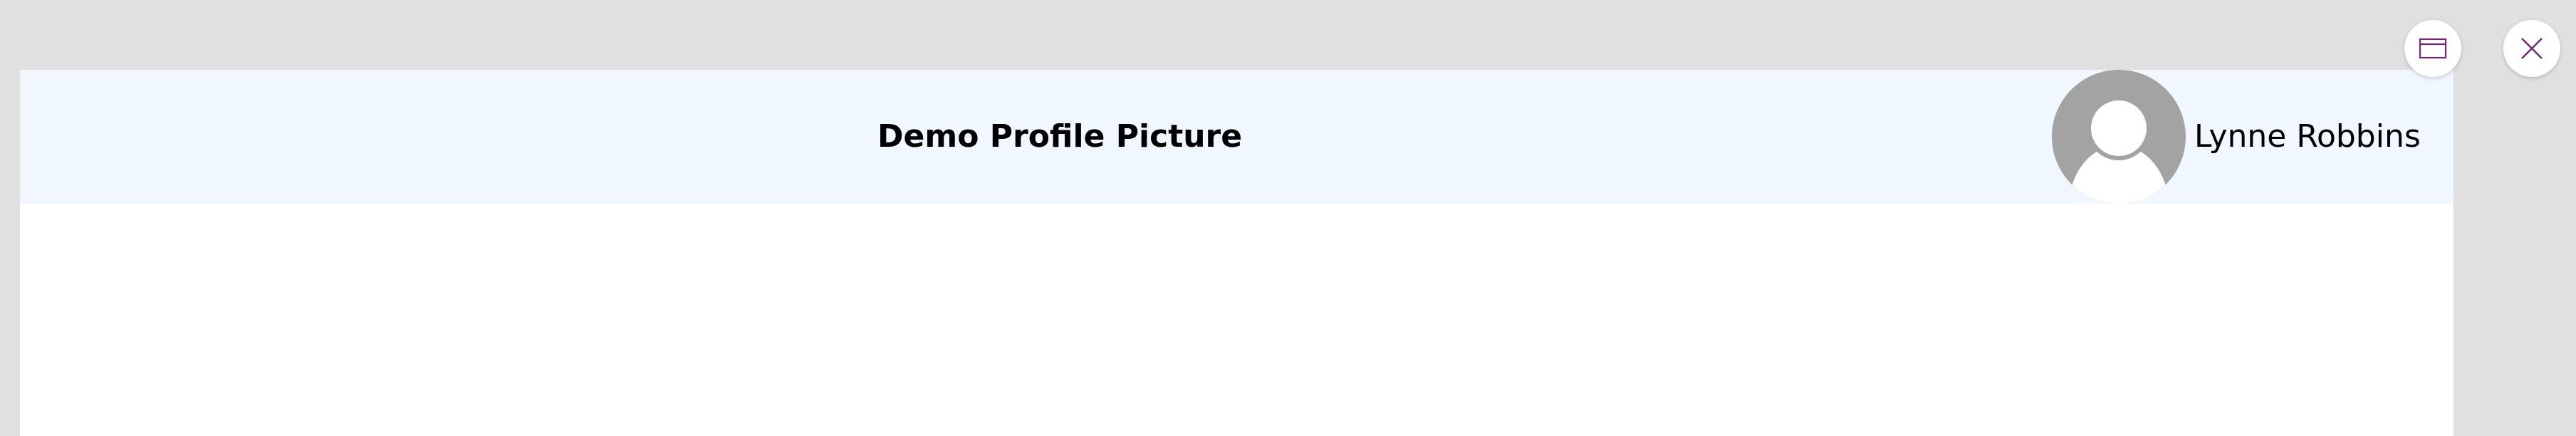  I want to click on profile-picture, so click(2119, 137).